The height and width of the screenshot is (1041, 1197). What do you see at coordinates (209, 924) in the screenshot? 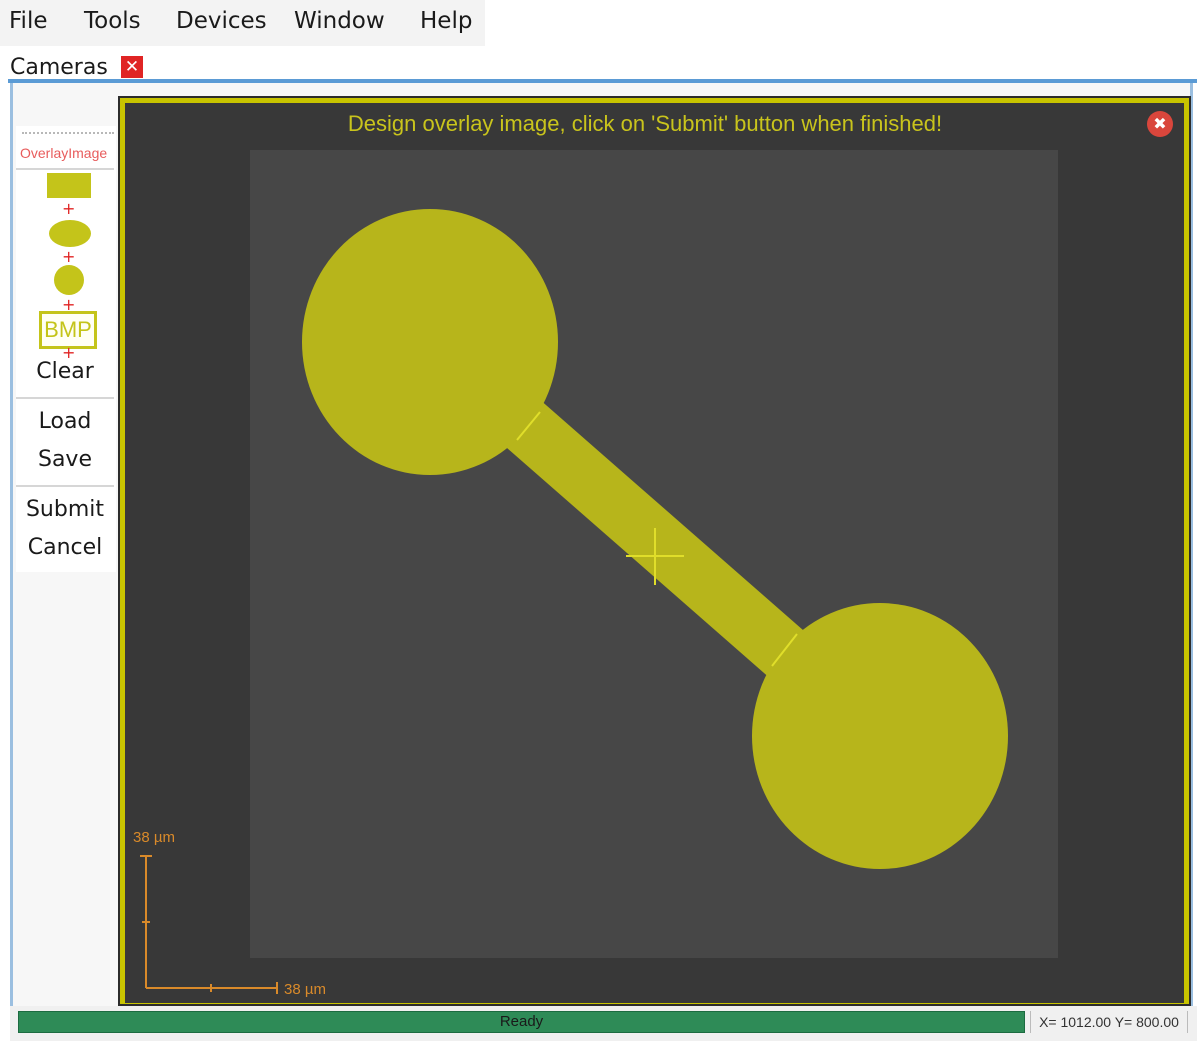
I see `scale-bar` at bounding box center [209, 924].